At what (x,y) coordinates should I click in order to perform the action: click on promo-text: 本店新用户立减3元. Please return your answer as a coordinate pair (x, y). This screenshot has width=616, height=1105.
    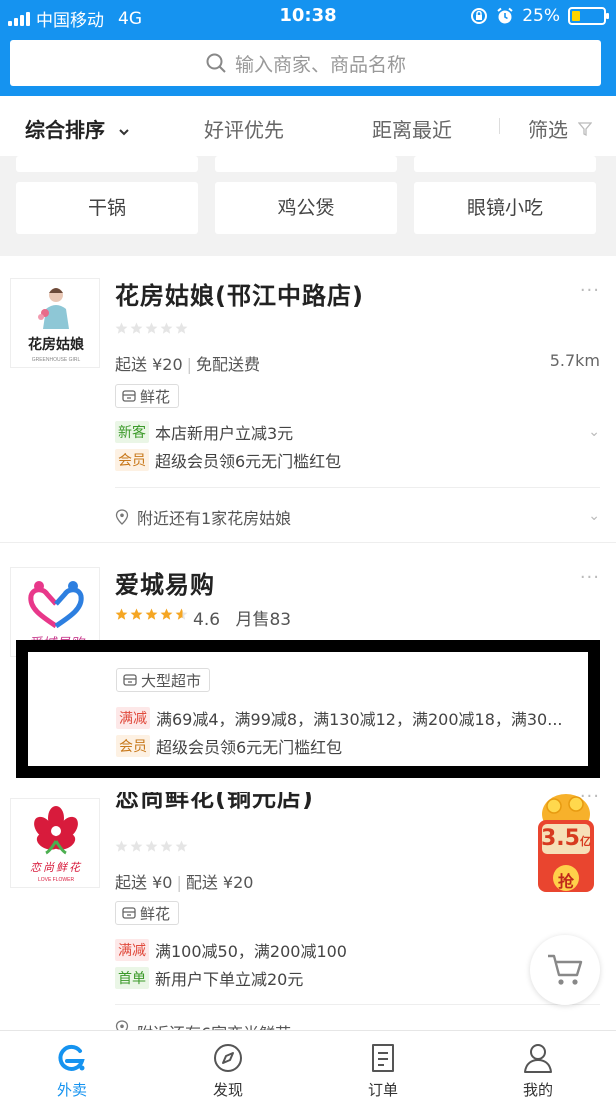
    Looking at the image, I should click on (224, 433).